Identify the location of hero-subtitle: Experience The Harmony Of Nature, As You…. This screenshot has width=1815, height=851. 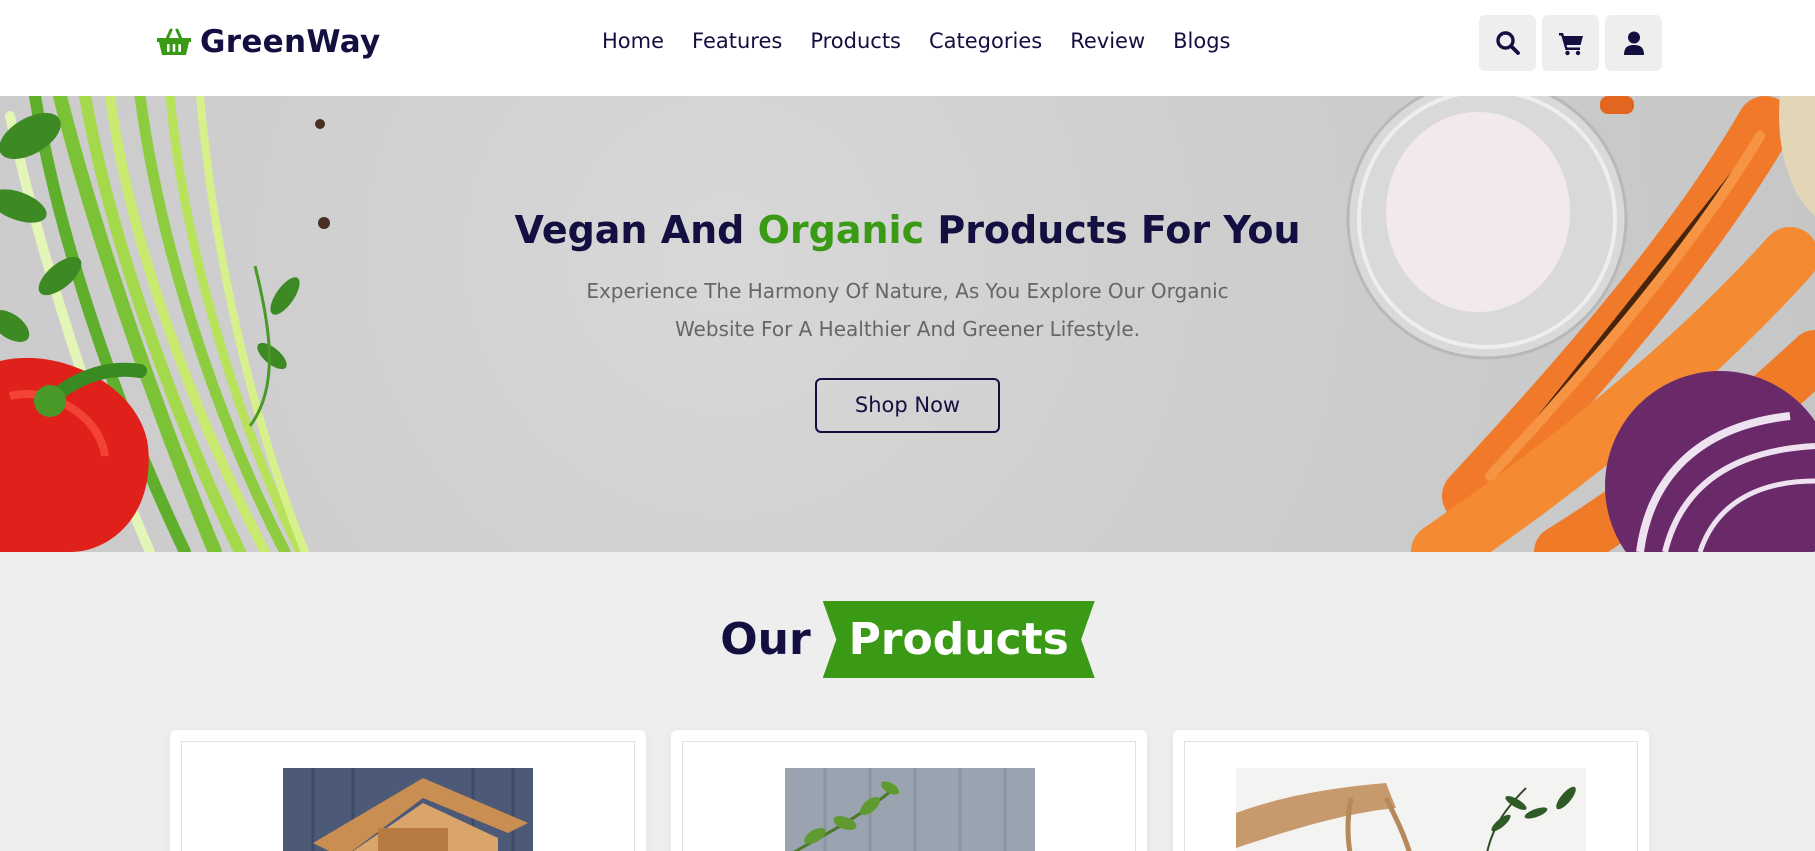
(907, 309).